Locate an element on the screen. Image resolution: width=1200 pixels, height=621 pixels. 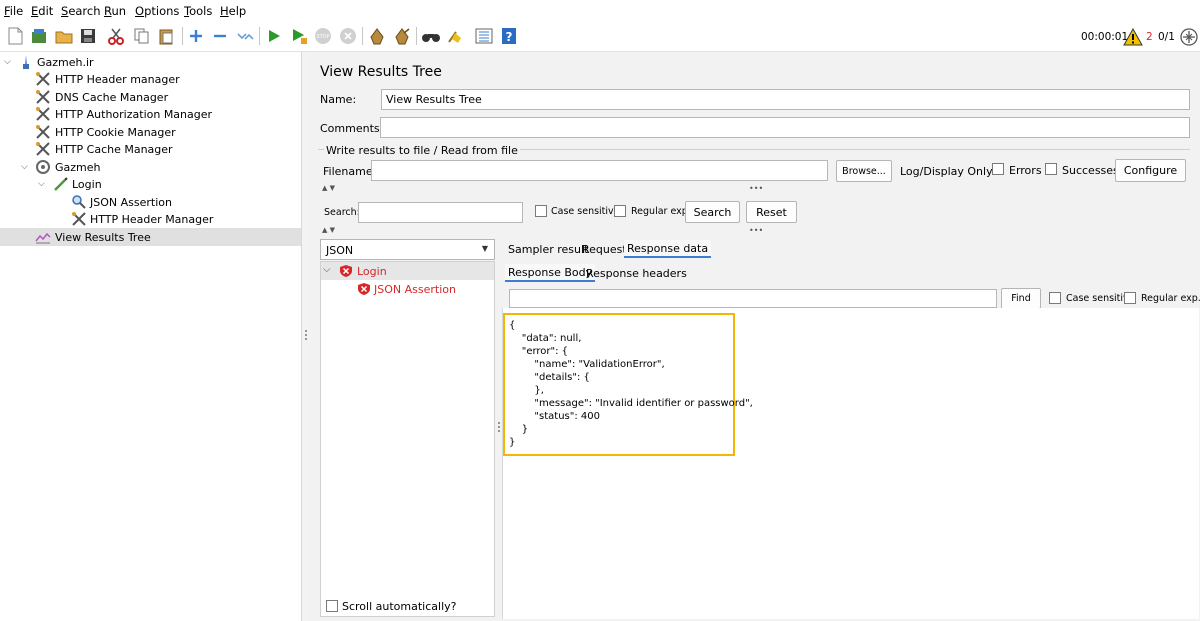
file-section-title: Write results to file / Read from file is located at coordinates (422, 150).